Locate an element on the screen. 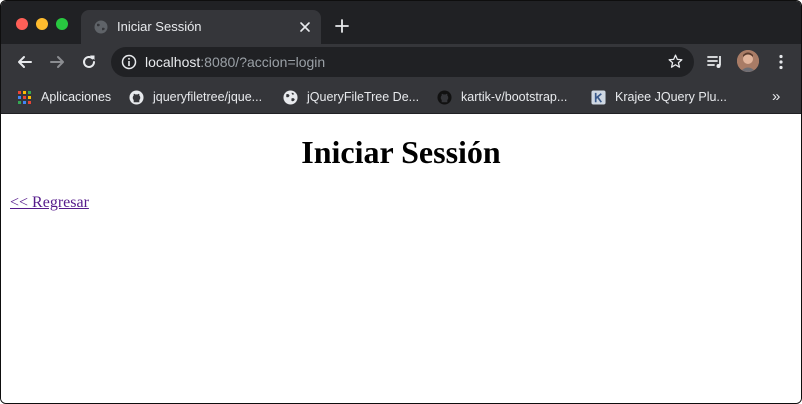  window-maximize-button is located at coordinates (62, 24).